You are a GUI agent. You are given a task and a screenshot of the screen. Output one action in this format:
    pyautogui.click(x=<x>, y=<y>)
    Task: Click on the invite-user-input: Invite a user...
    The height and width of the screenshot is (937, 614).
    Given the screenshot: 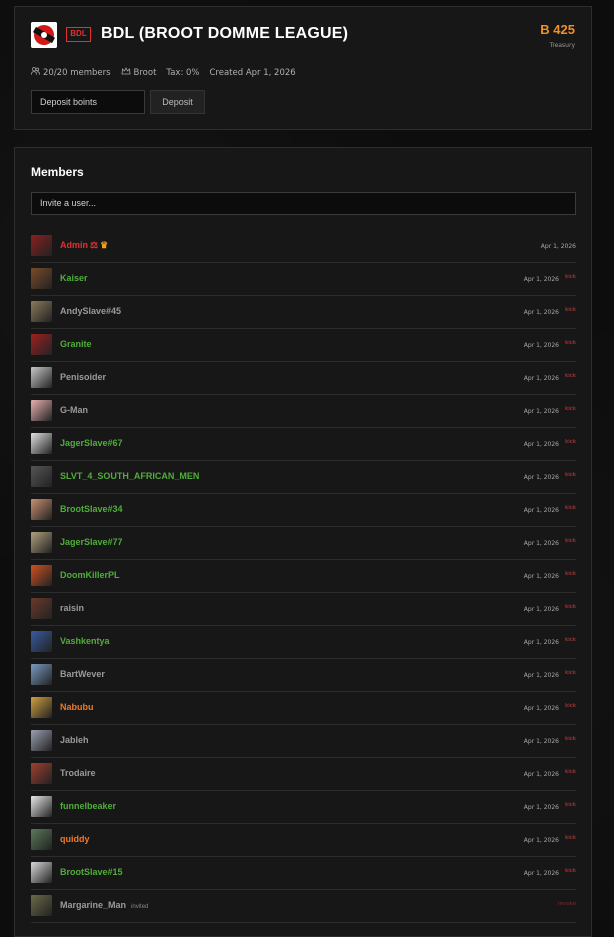 What is the action you would take?
    pyautogui.click(x=303, y=203)
    